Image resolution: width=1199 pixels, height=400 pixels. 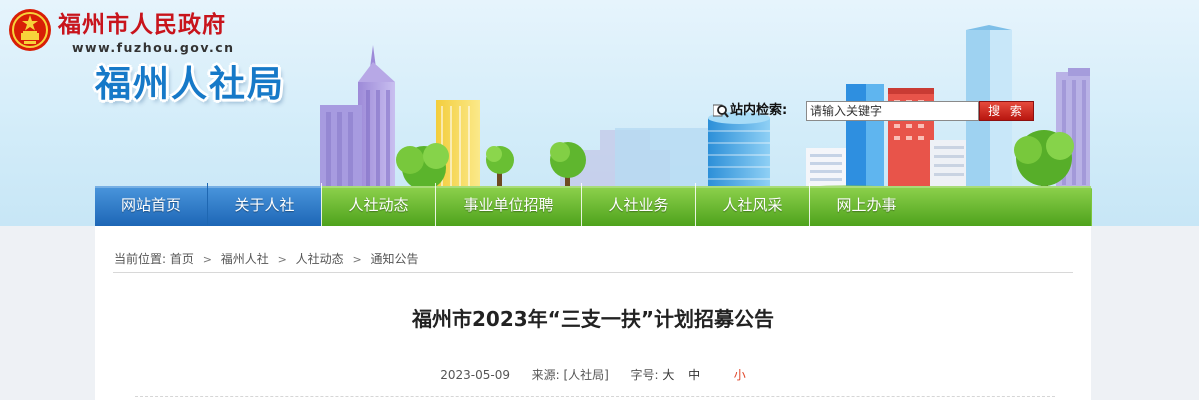 What do you see at coordinates (892, 111) in the screenshot?
I see `search-input` at bounding box center [892, 111].